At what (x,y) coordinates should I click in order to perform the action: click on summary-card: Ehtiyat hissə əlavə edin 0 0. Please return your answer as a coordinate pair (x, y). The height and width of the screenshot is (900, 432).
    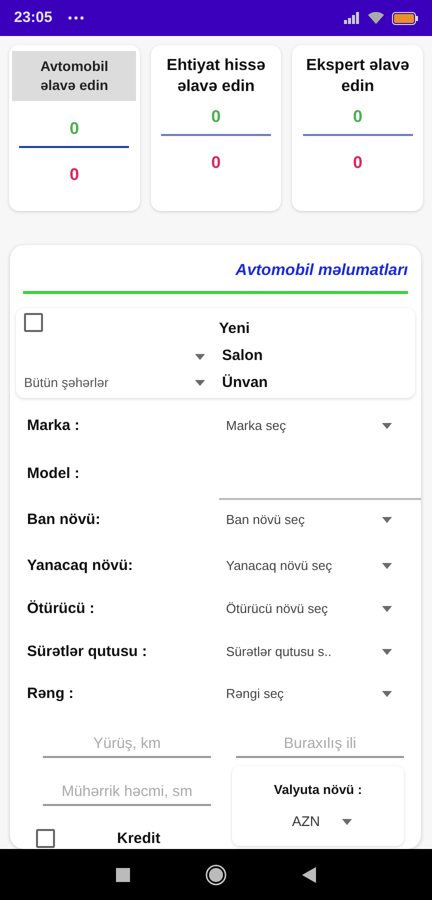
    Looking at the image, I should click on (216, 128).